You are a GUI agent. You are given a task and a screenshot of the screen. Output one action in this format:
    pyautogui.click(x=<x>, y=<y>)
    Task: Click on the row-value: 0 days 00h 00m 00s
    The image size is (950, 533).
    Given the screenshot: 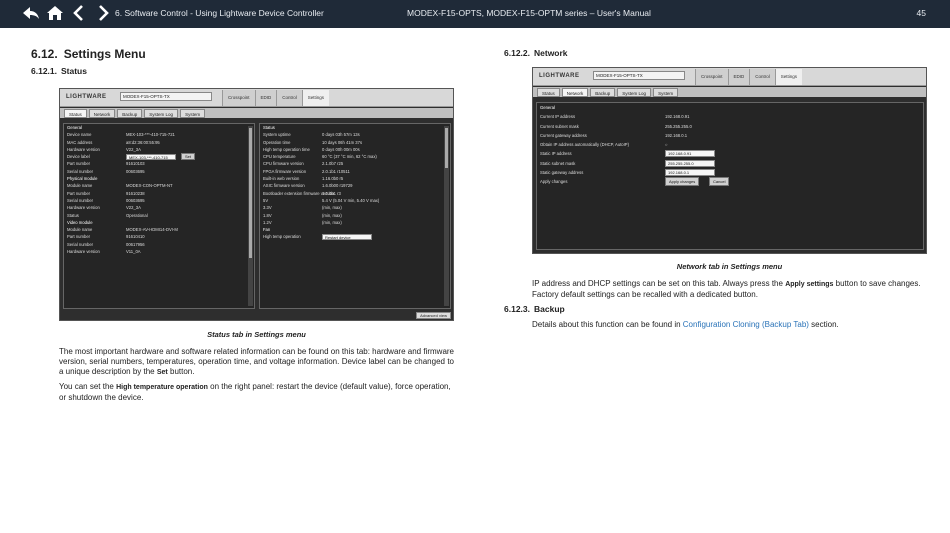 What is the action you would take?
    pyautogui.click(x=341, y=149)
    